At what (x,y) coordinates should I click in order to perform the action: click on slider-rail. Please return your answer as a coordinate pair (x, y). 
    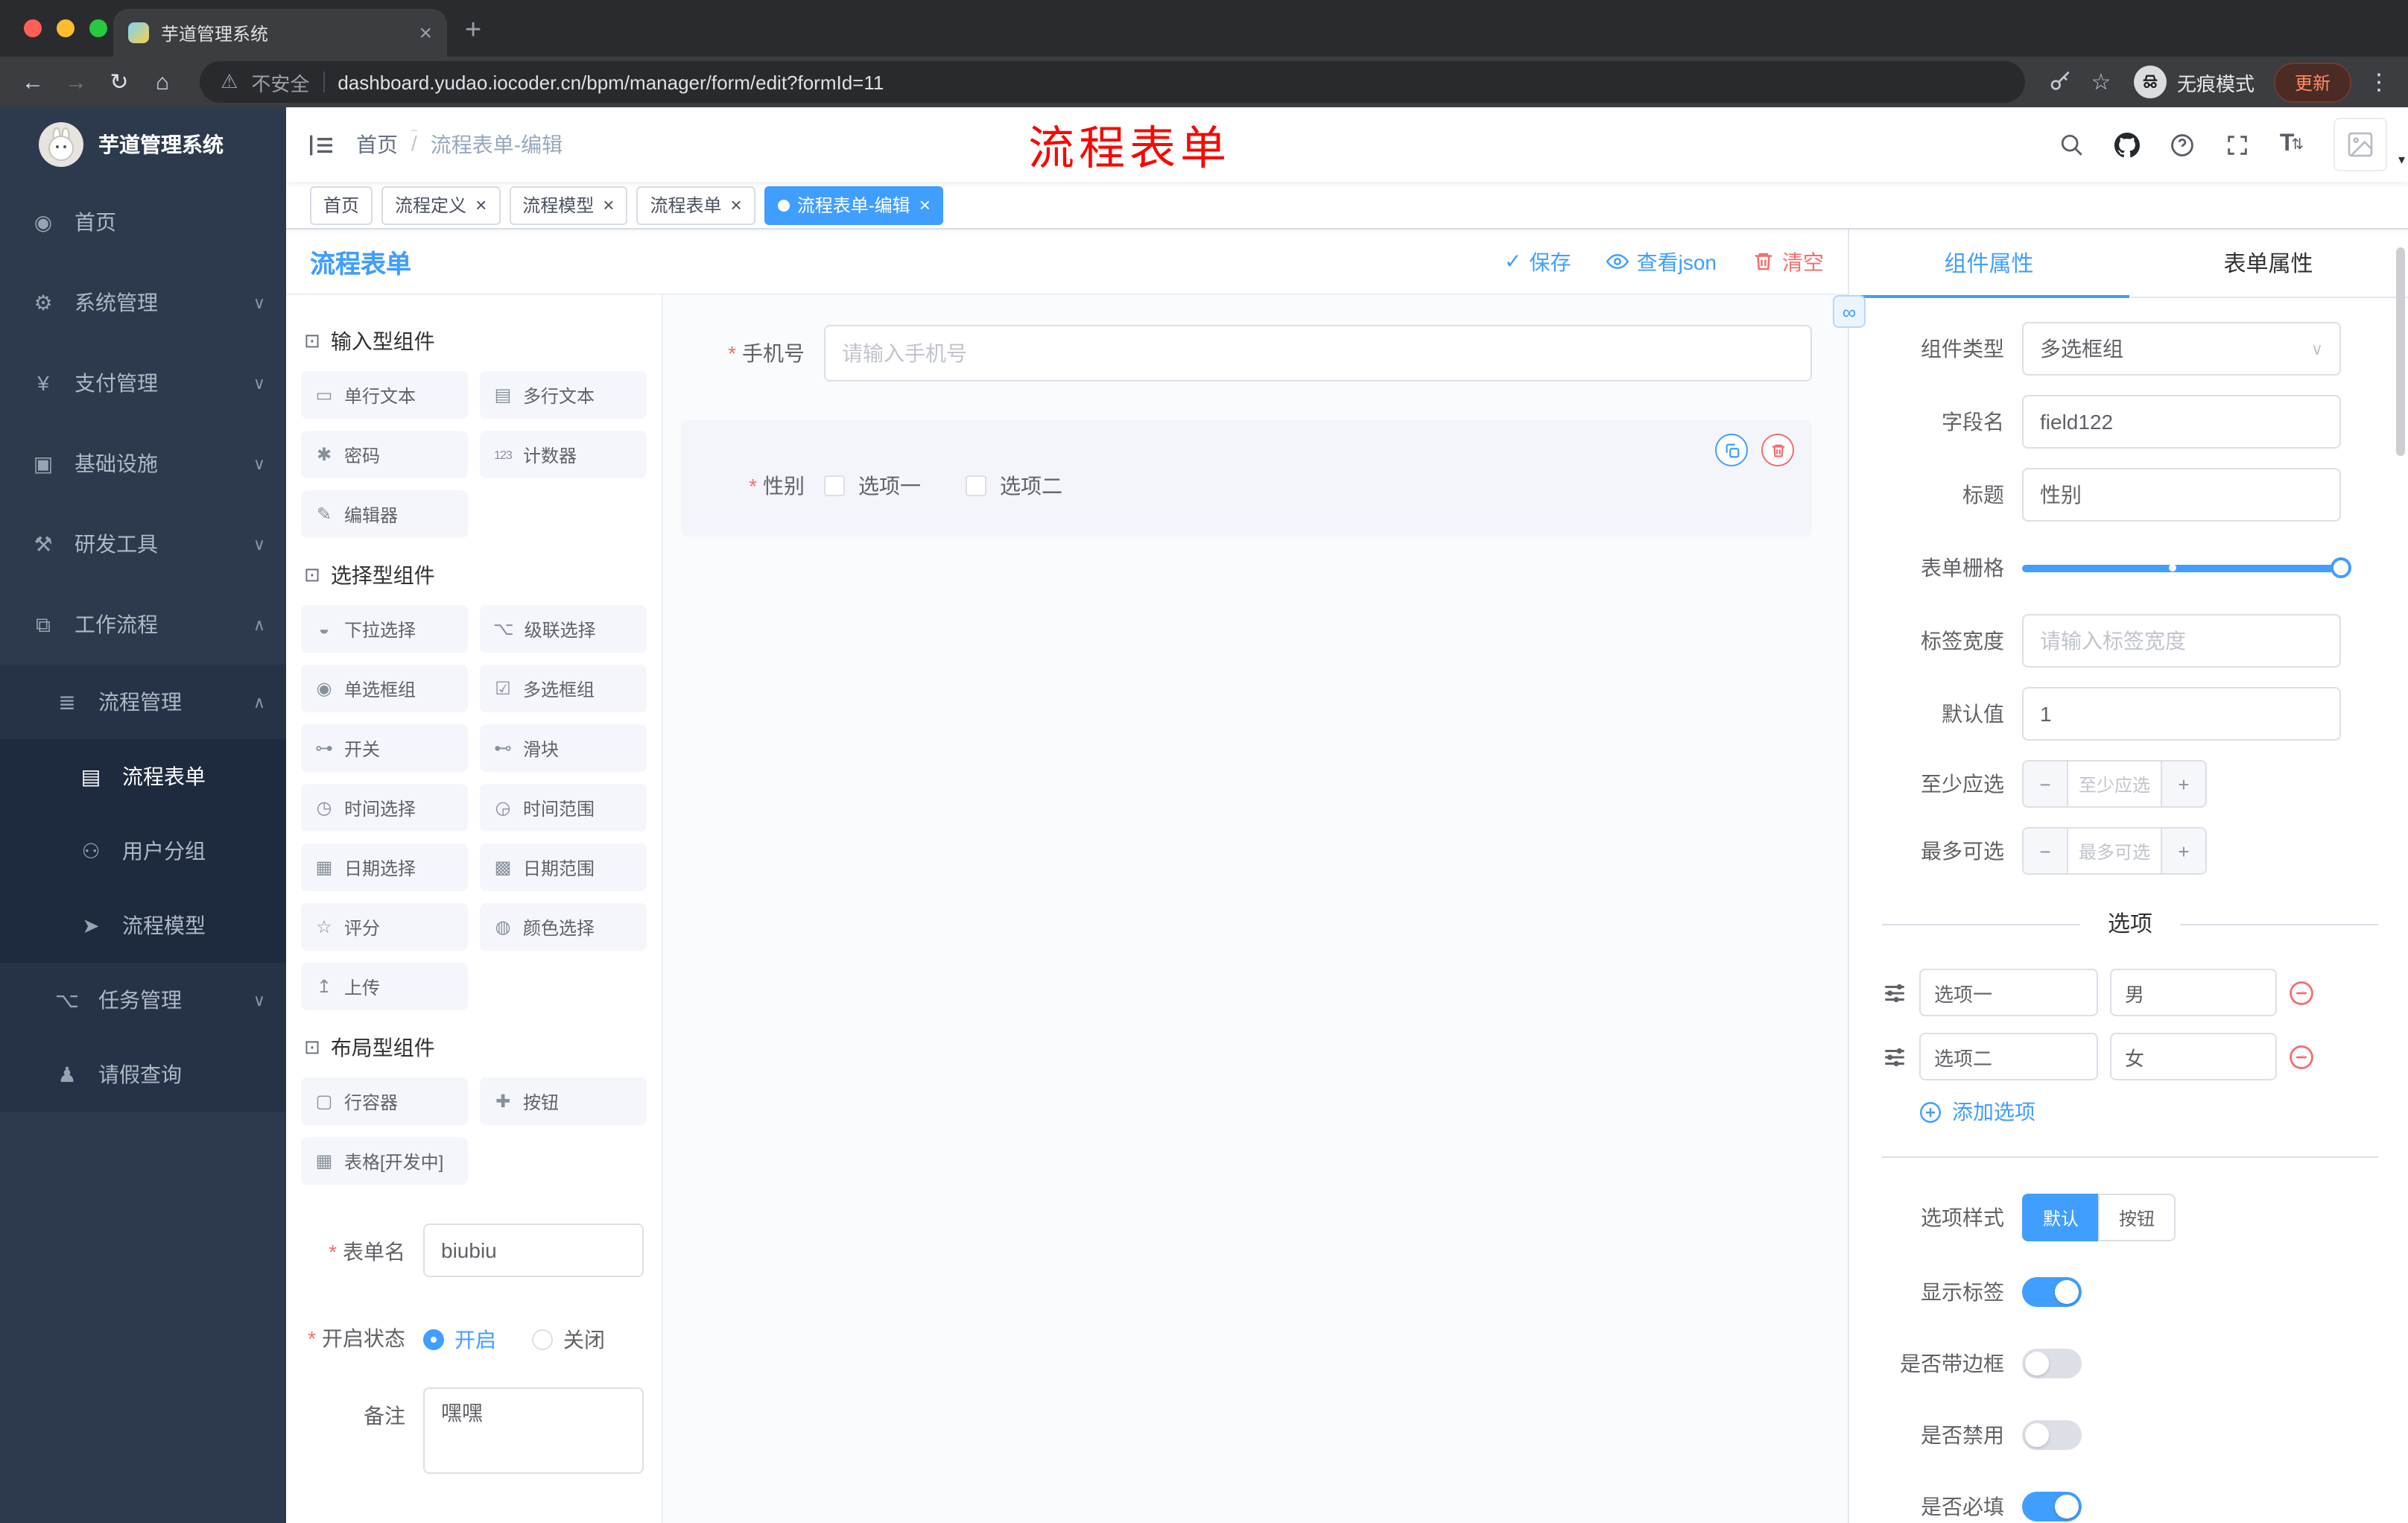
    Looking at the image, I should click on (2186, 568).